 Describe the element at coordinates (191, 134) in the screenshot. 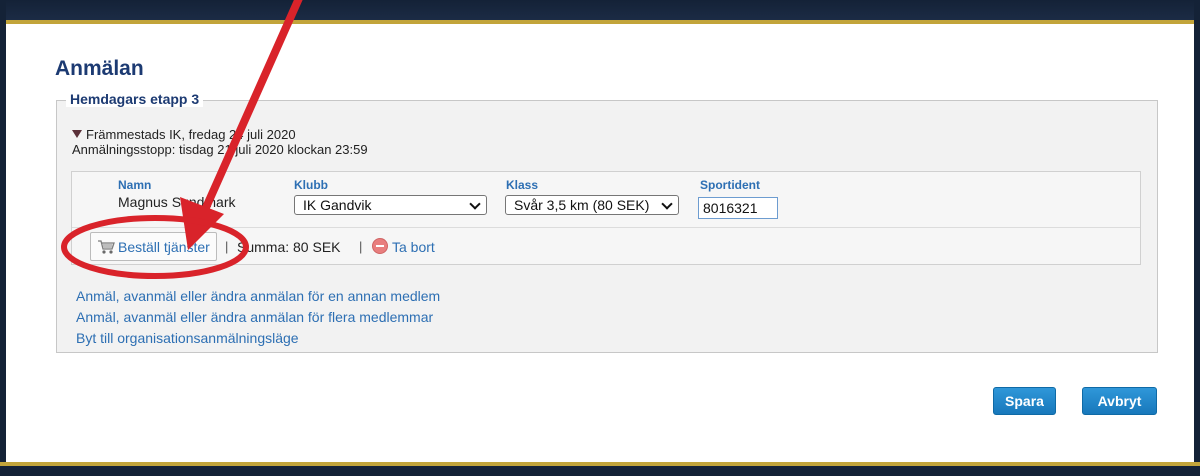

I see `event-organizer-date: Främmestads IK, fredag 24 juli 2020` at that location.